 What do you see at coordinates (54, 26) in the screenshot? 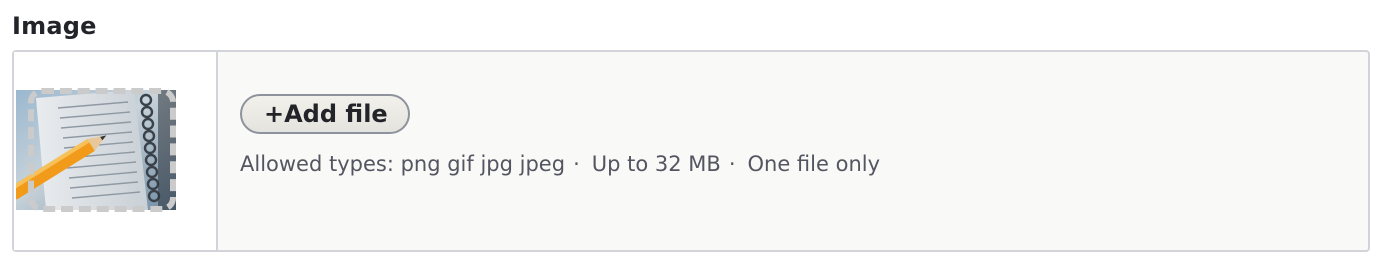
I see `field-label: Image` at bounding box center [54, 26].